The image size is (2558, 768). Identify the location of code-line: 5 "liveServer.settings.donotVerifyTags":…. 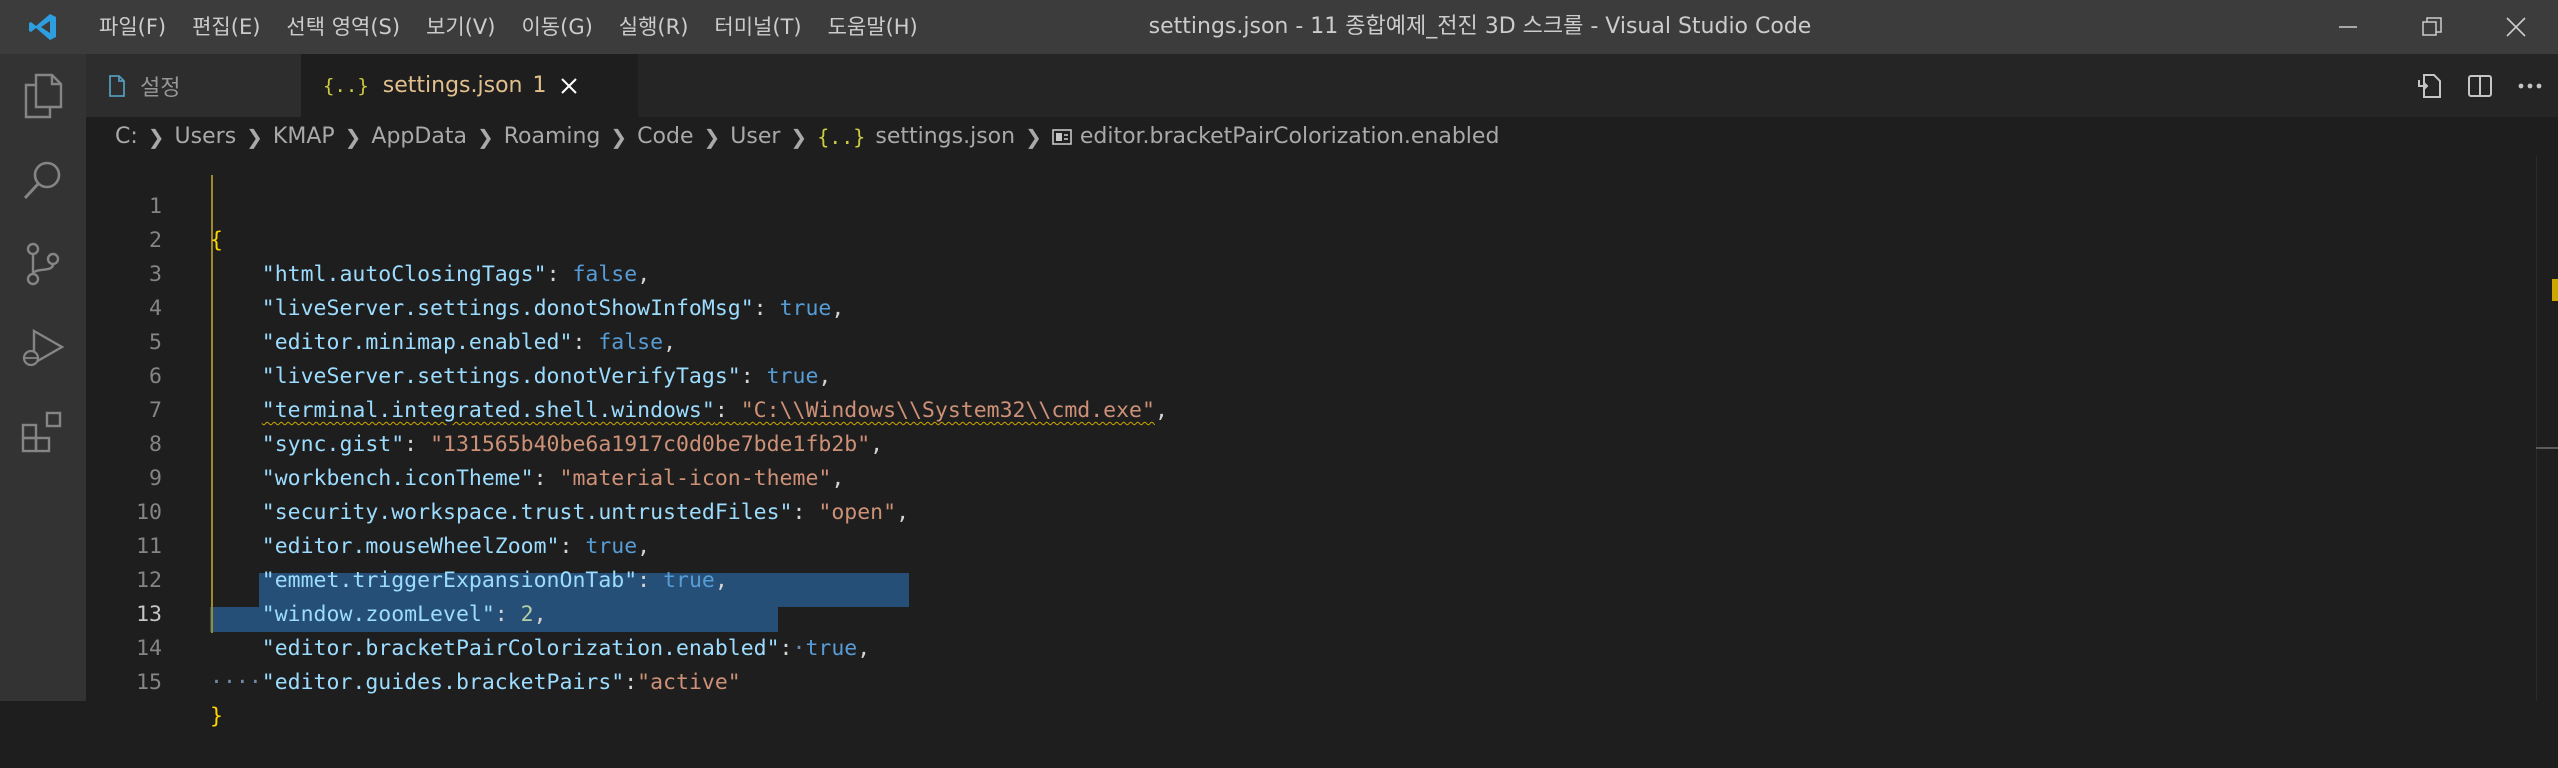
(1311, 340).